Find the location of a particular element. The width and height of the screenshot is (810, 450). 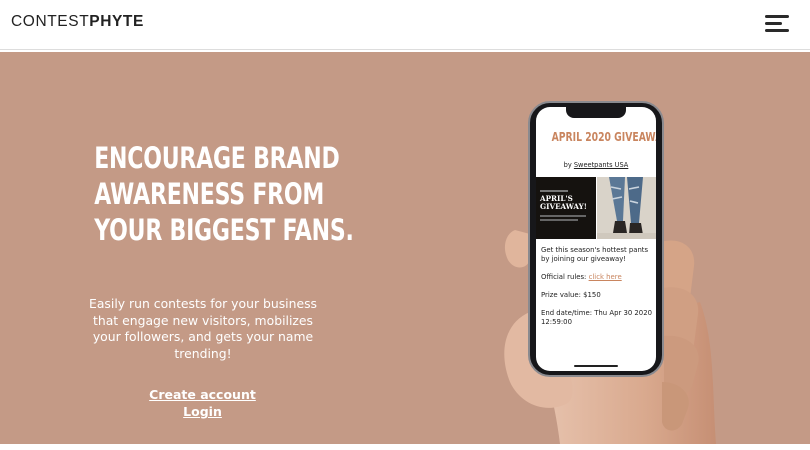

giveaway-byline: by Sweetpants USA is located at coordinates (596, 165).